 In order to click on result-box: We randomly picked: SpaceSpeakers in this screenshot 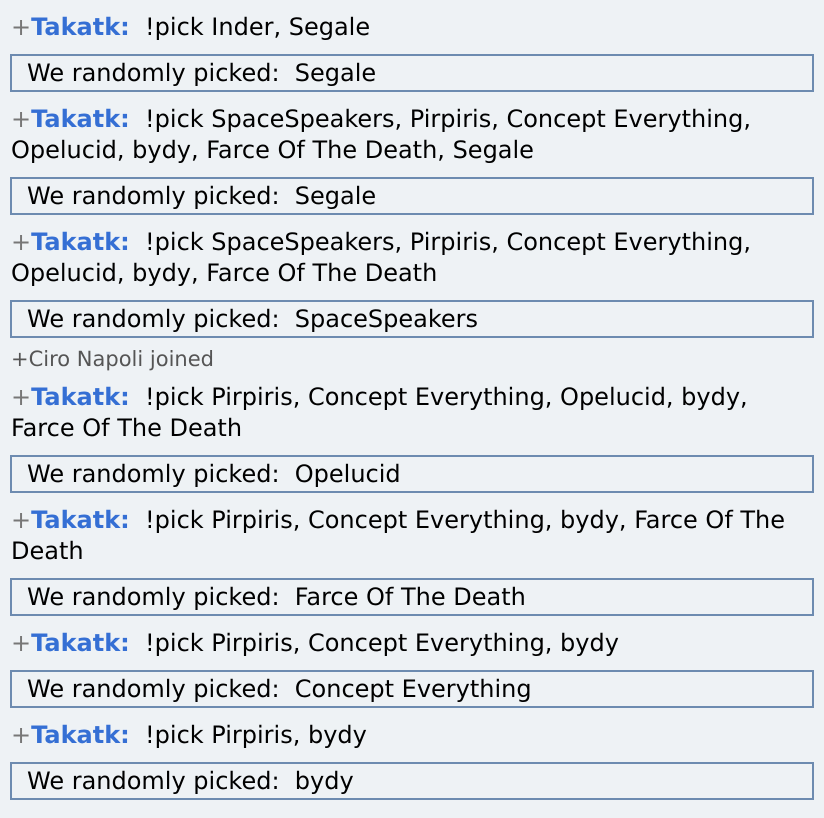, I will do `click(412, 319)`.